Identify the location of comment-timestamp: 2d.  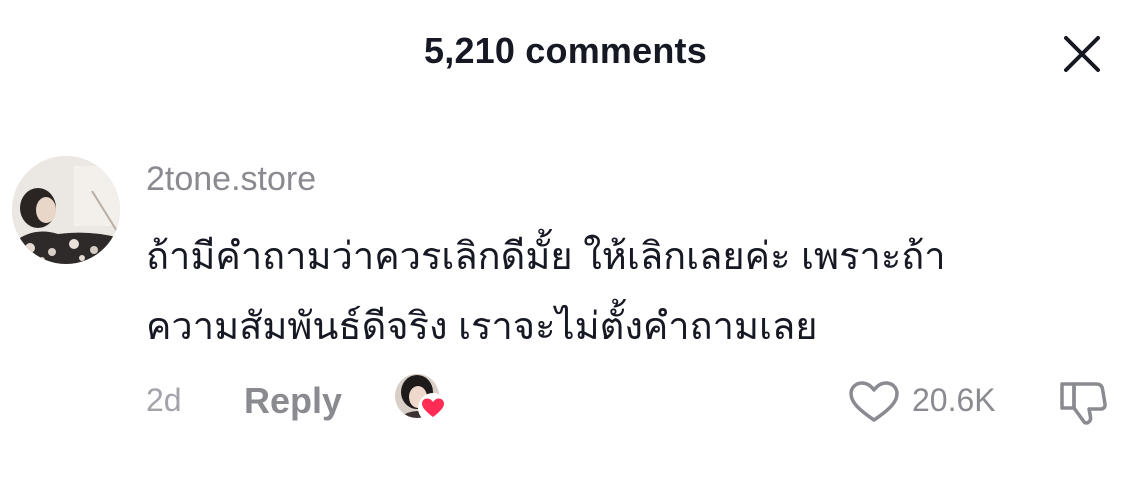
(164, 400).